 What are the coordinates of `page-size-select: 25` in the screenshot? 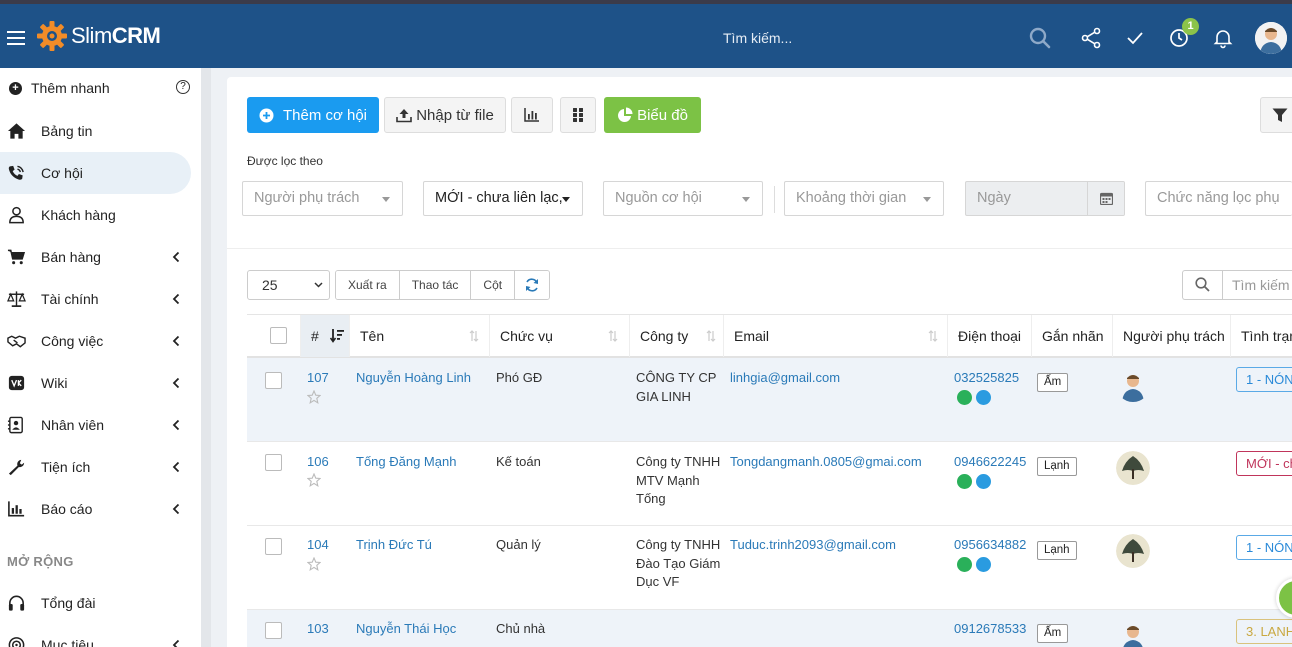 It's located at (288, 285).